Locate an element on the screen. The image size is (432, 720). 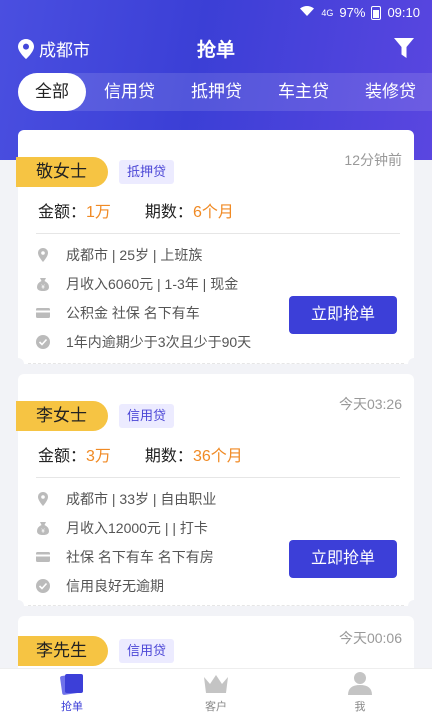
nav-grab-orders: 抢单 is located at coordinates (72, 694).